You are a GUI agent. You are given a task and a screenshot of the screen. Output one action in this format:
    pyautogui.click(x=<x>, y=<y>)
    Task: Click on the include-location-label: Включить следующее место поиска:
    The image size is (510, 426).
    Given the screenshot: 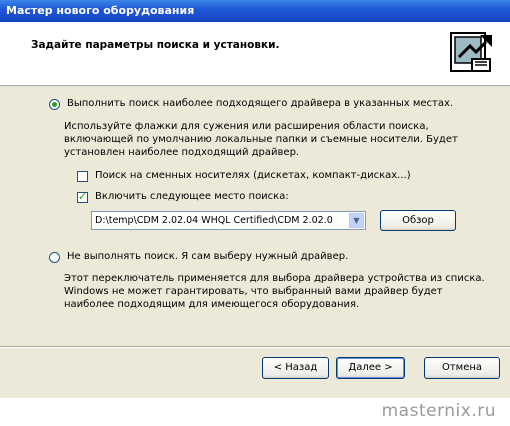 What is the action you would take?
    pyautogui.click(x=192, y=196)
    